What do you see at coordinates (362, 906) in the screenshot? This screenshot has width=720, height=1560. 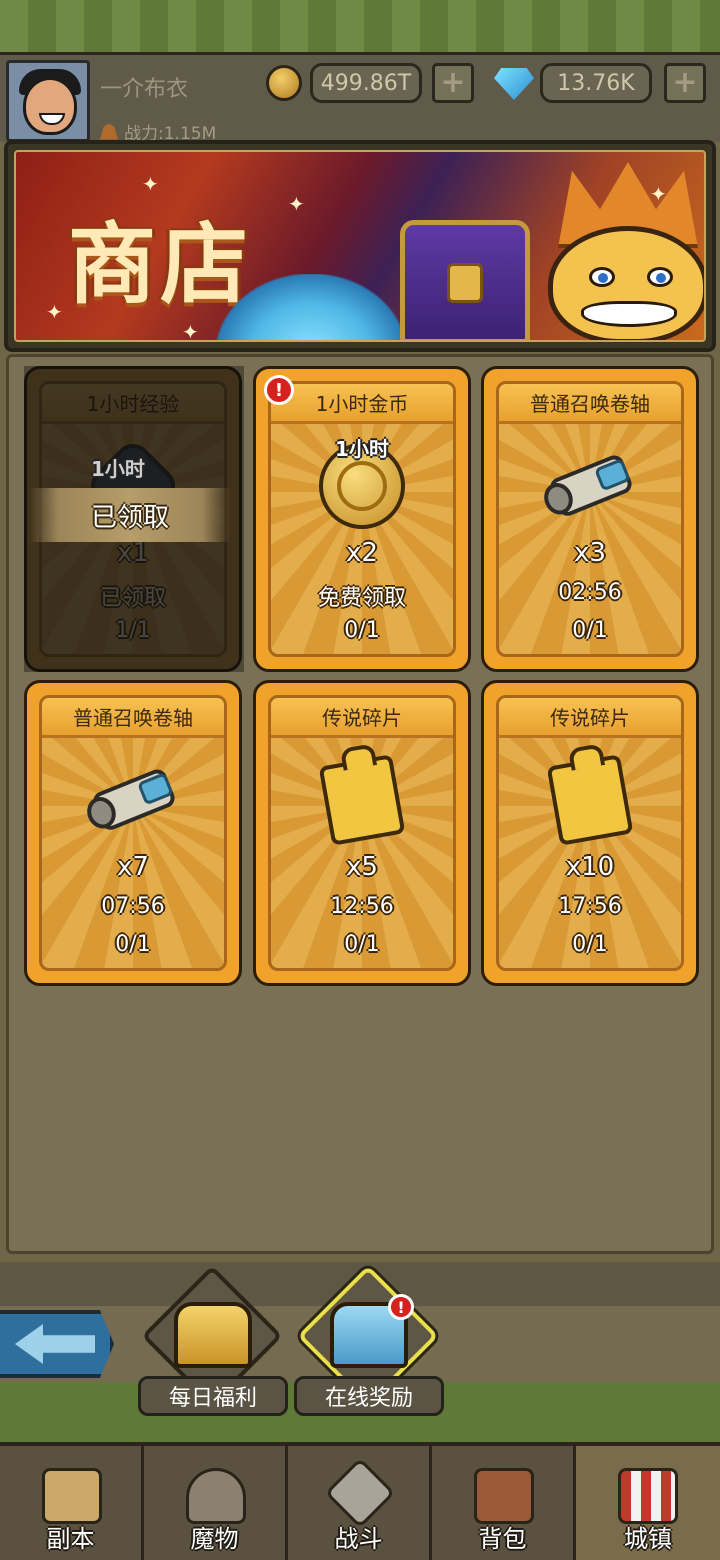 I see `card-timer: 12:56` at bounding box center [362, 906].